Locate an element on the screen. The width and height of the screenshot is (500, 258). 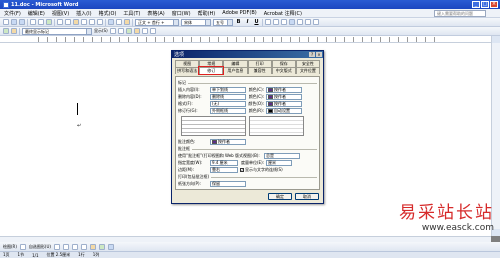
textbox-icon is located at coordinates (92, 246).